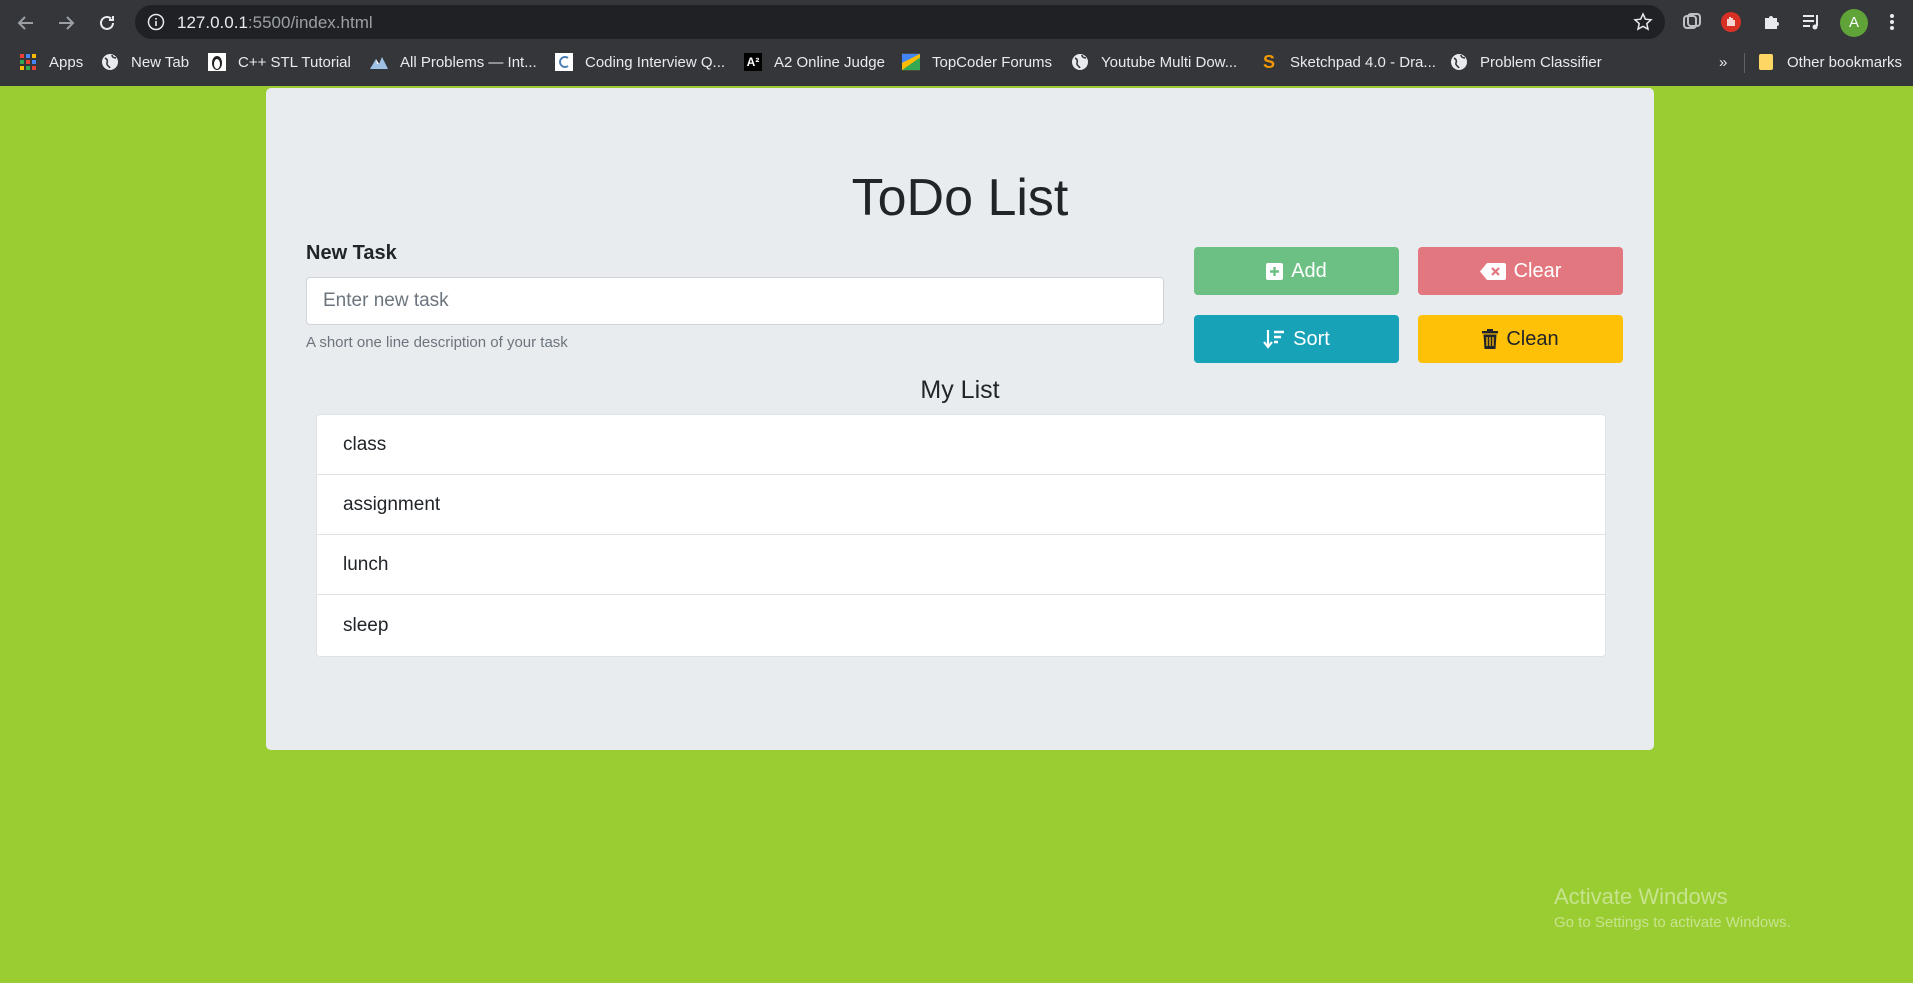  I want to click on forward-arrow-icon, so click(67, 23).